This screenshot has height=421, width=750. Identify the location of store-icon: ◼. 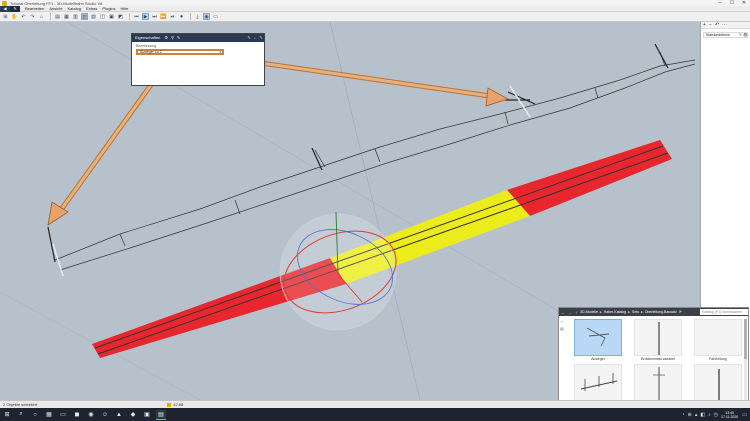
(77, 415).